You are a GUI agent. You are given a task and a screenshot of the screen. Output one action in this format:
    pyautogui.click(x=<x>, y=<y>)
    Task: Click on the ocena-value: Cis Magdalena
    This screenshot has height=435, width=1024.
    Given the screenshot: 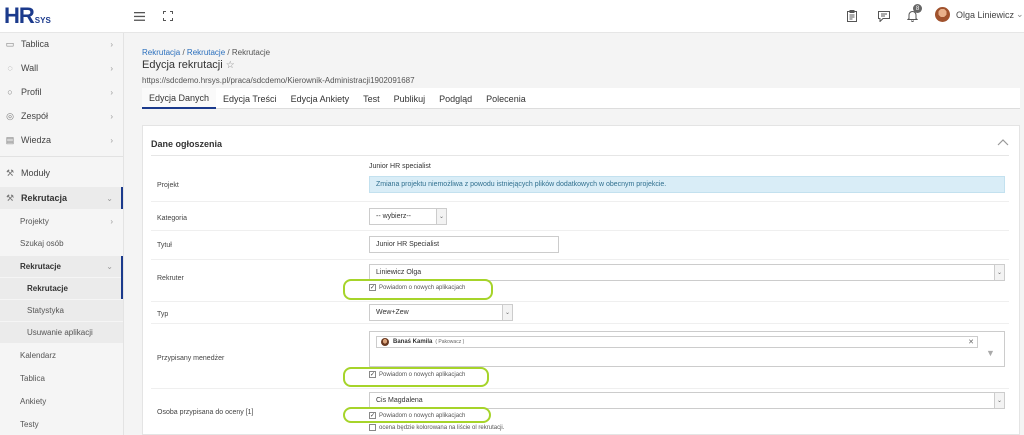 What is the action you would take?
    pyautogui.click(x=399, y=400)
    